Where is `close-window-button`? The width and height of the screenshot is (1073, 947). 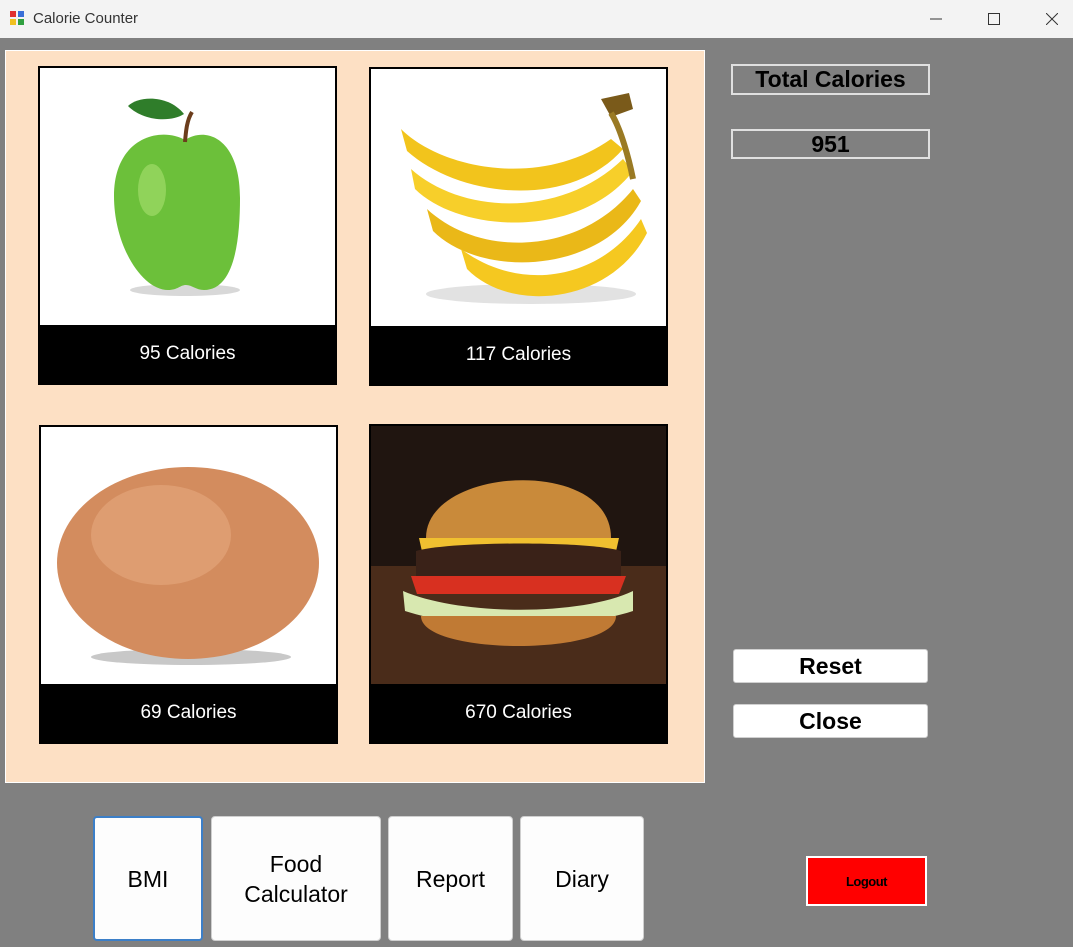
close-window-button is located at coordinates (1048, 19).